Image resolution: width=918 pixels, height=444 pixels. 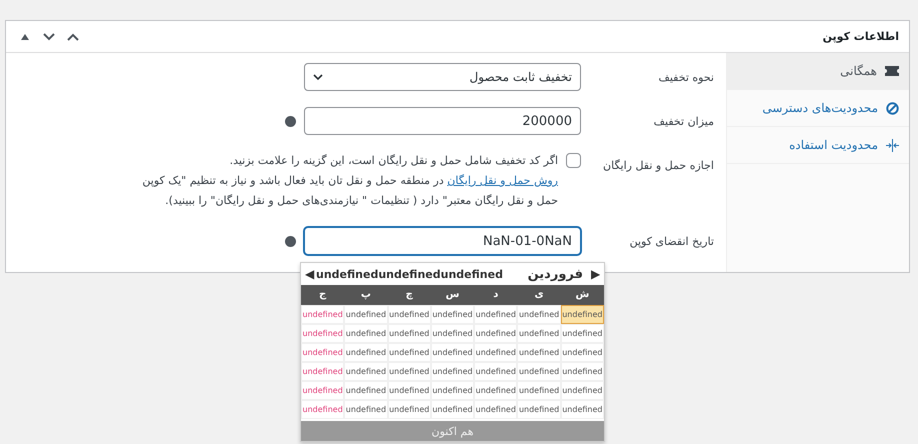 What do you see at coordinates (671, 241) in the screenshot?
I see `field-label: تاریخ انقضای کوپن` at bounding box center [671, 241].